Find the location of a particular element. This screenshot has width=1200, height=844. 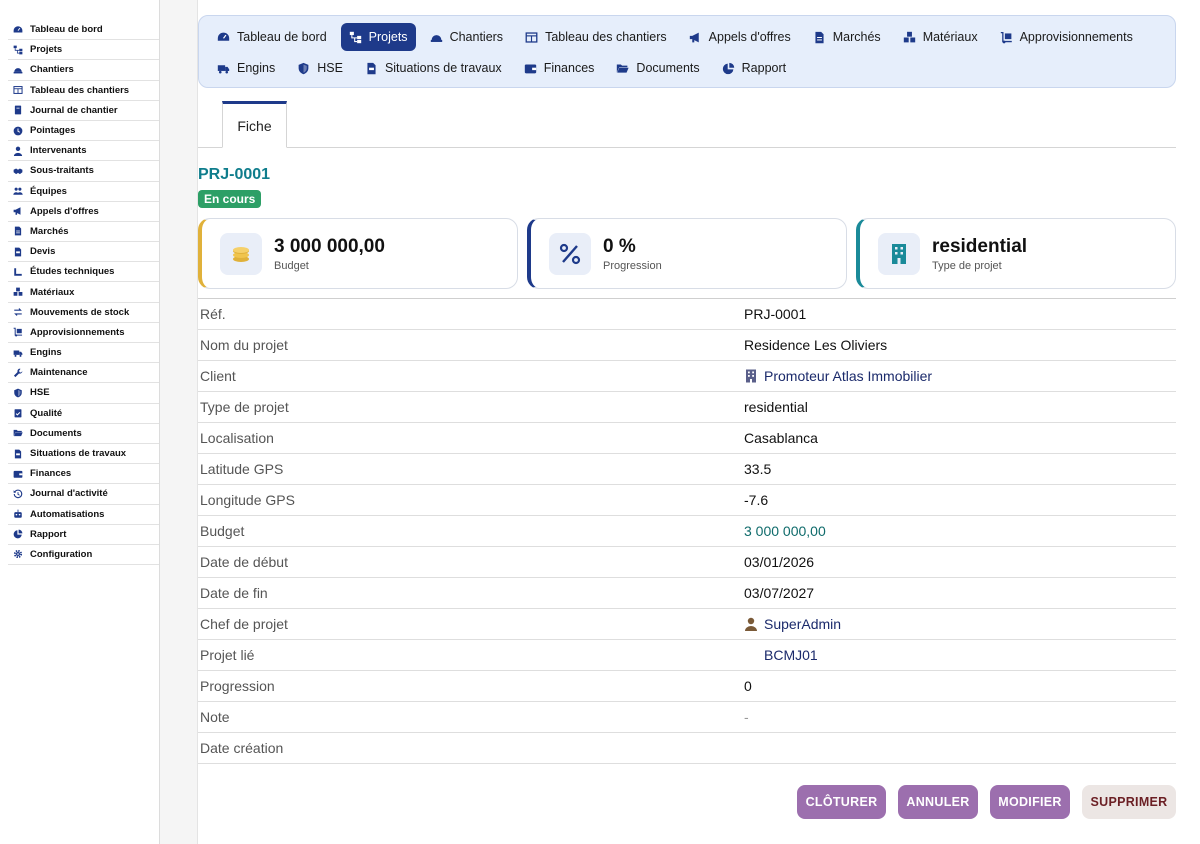

sidebar-item-label: Intervenants is located at coordinates (58, 151).